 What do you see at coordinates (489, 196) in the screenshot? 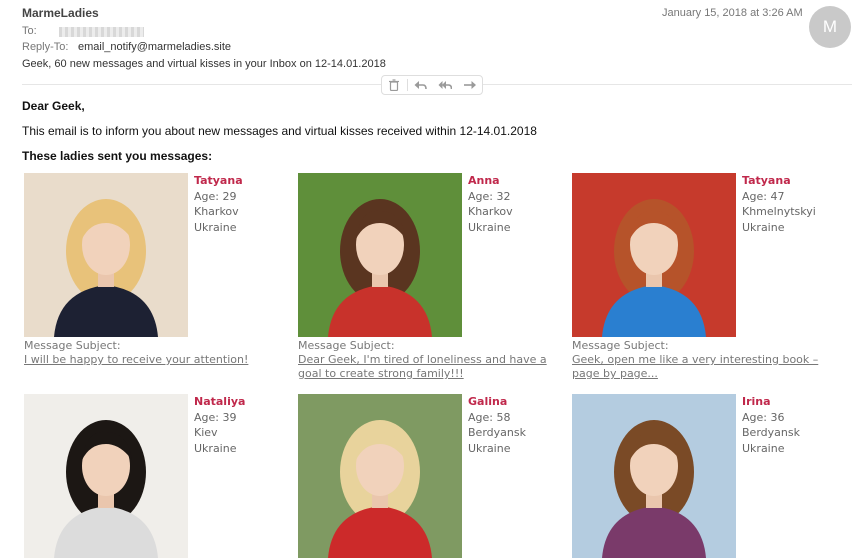
I see `profile-age: Age: 32` at bounding box center [489, 196].